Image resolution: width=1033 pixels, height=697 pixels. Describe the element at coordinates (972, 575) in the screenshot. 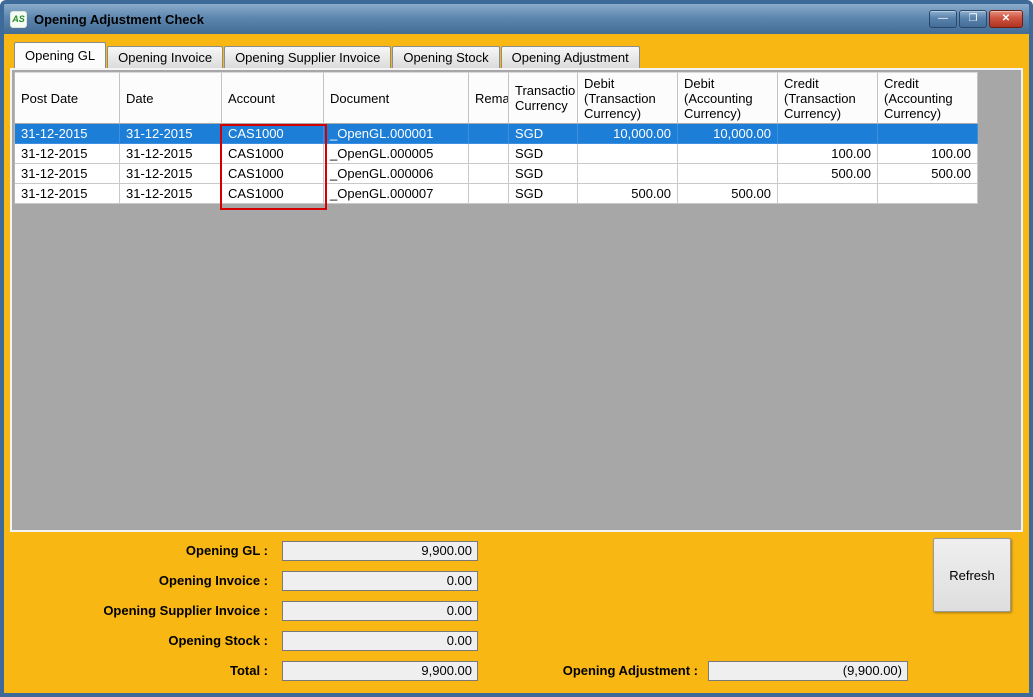

I see `refresh-button: Refresh` at that location.